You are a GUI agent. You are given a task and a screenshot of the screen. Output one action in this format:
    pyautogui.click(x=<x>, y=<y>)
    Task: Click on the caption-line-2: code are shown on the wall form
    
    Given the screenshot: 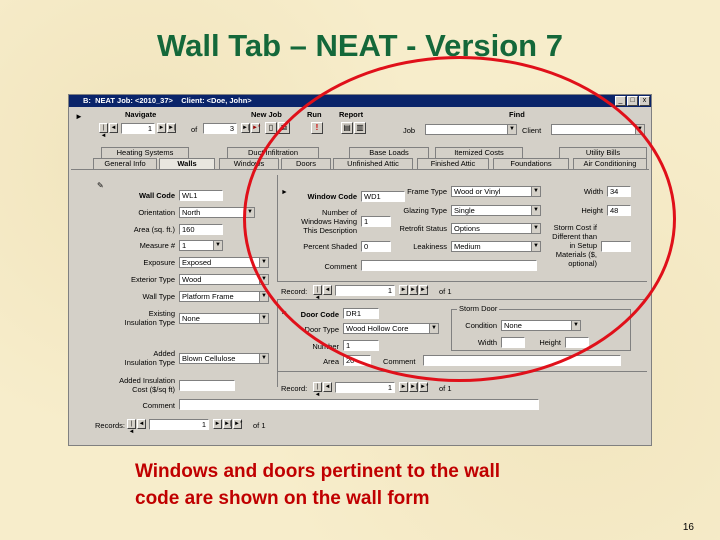 What is the action you would take?
    pyautogui.click(x=282, y=498)
    